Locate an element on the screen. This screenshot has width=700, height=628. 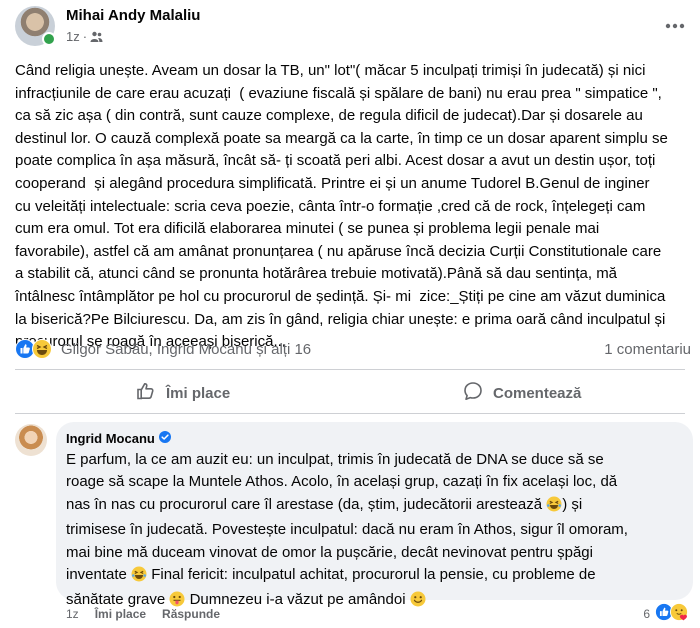
thumbs-up-icon is located at coordinates (146, 393).